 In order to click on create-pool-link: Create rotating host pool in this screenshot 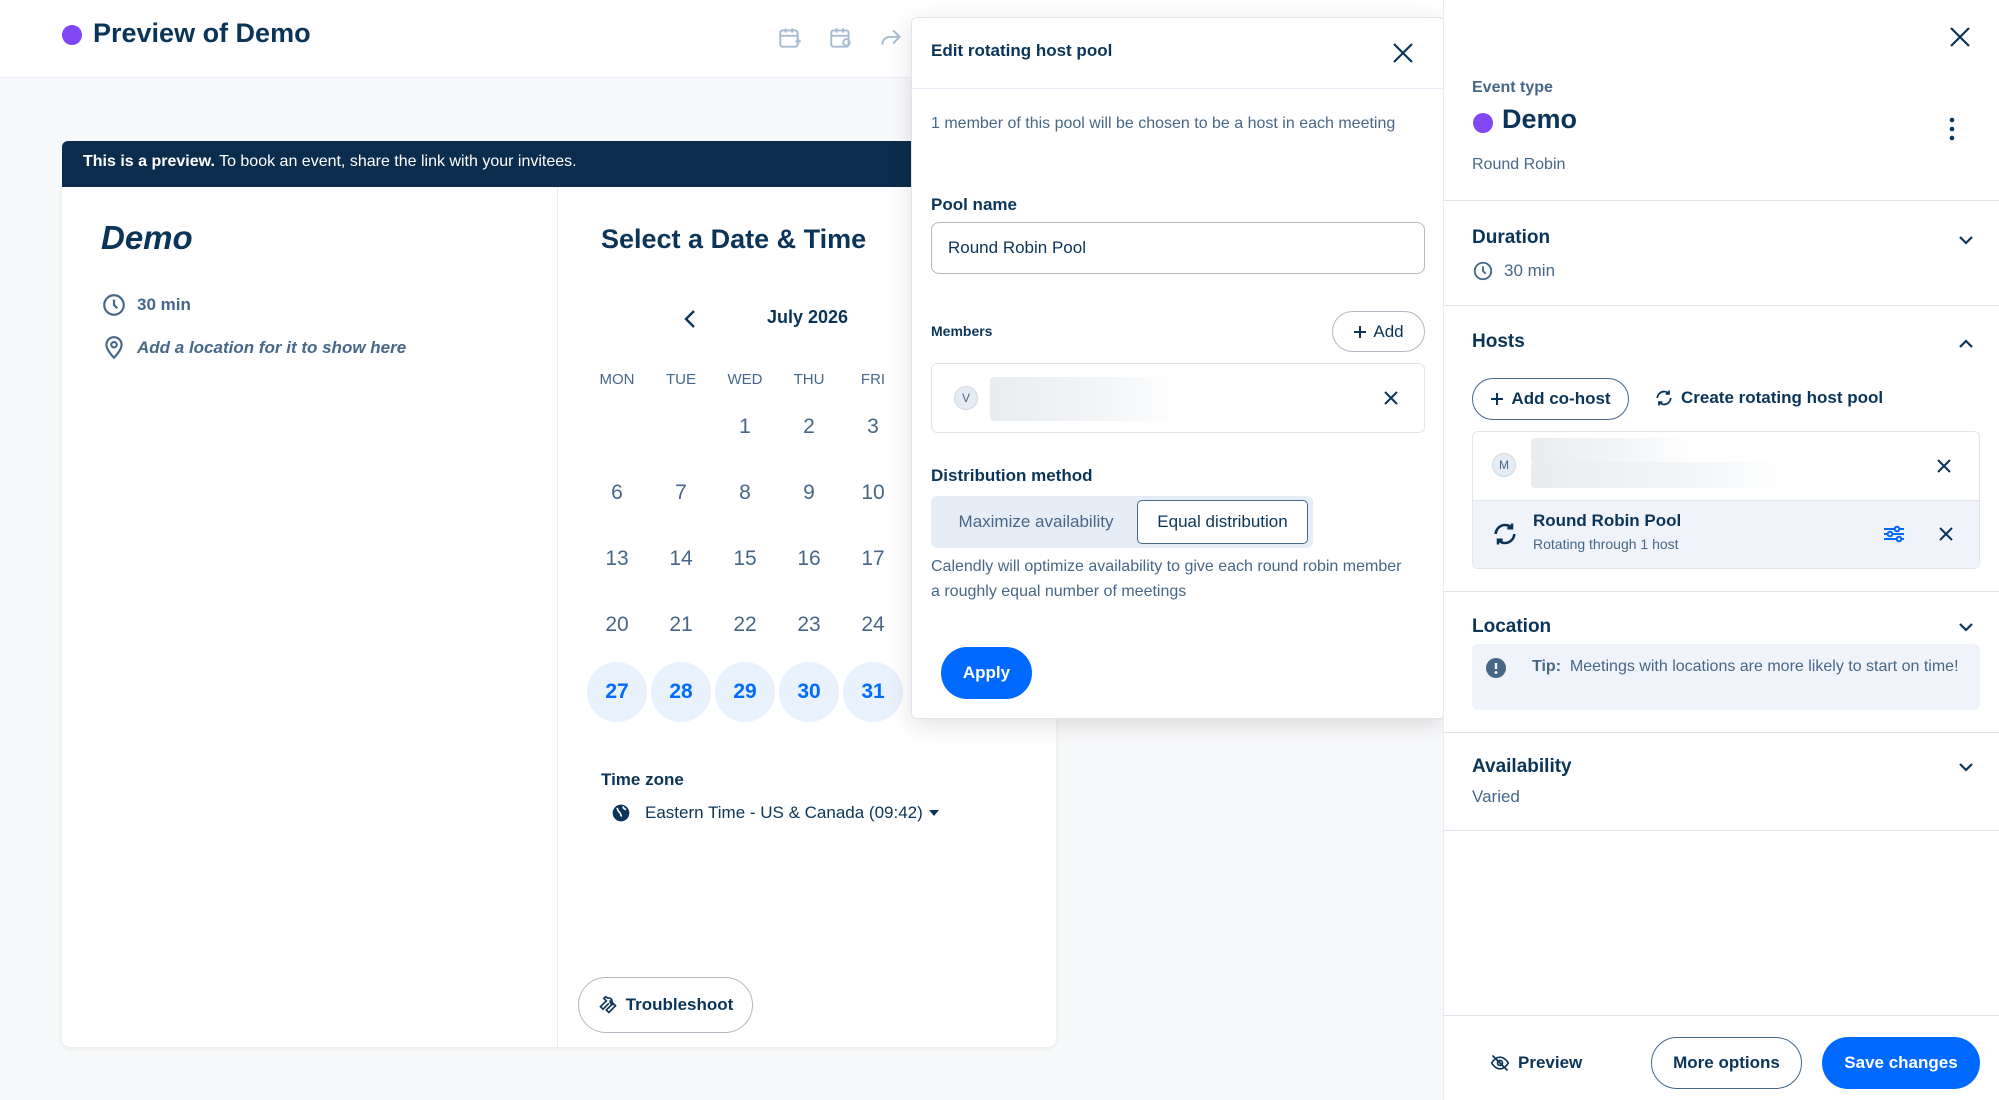, I will do `click(1768, 398)`.